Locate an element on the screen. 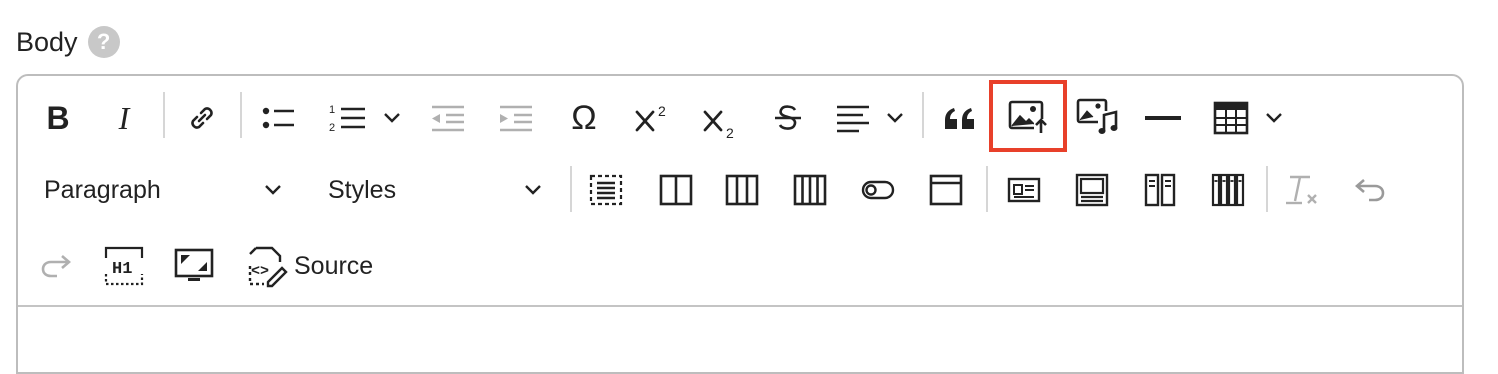 The height and width of the screenshot is (374, 1498). numbered-list-dropdown is located at coordinates (392, 118).